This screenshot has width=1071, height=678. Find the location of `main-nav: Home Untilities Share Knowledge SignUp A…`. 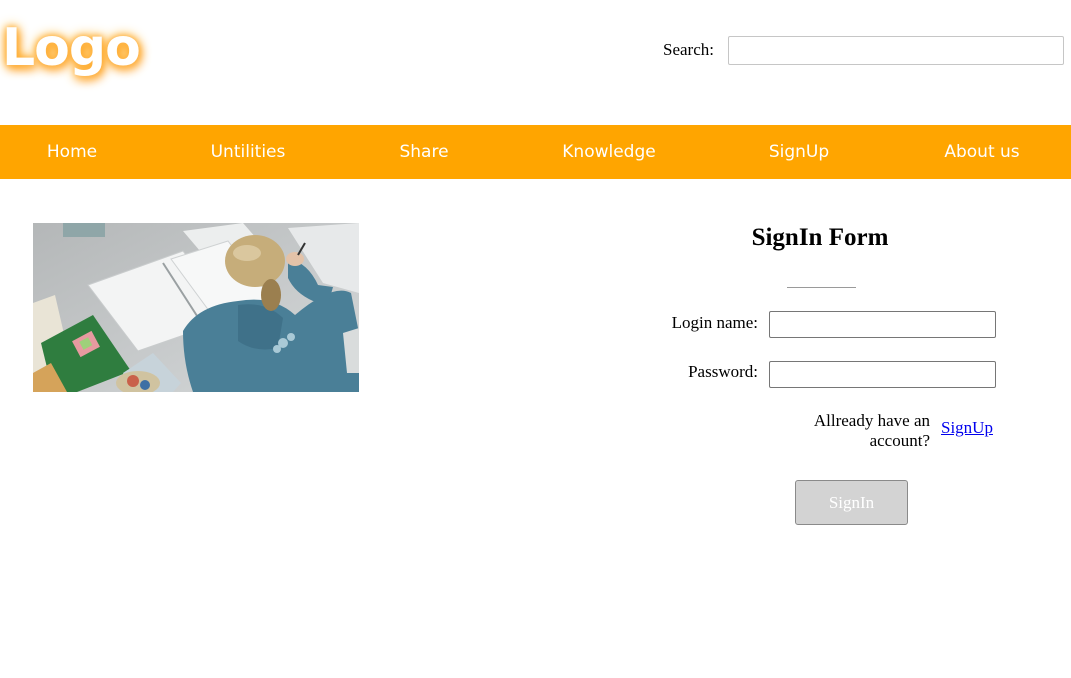

main-nav: Home Untilities Share Knowledge SignUp A… is located at coordinates (535, 152).